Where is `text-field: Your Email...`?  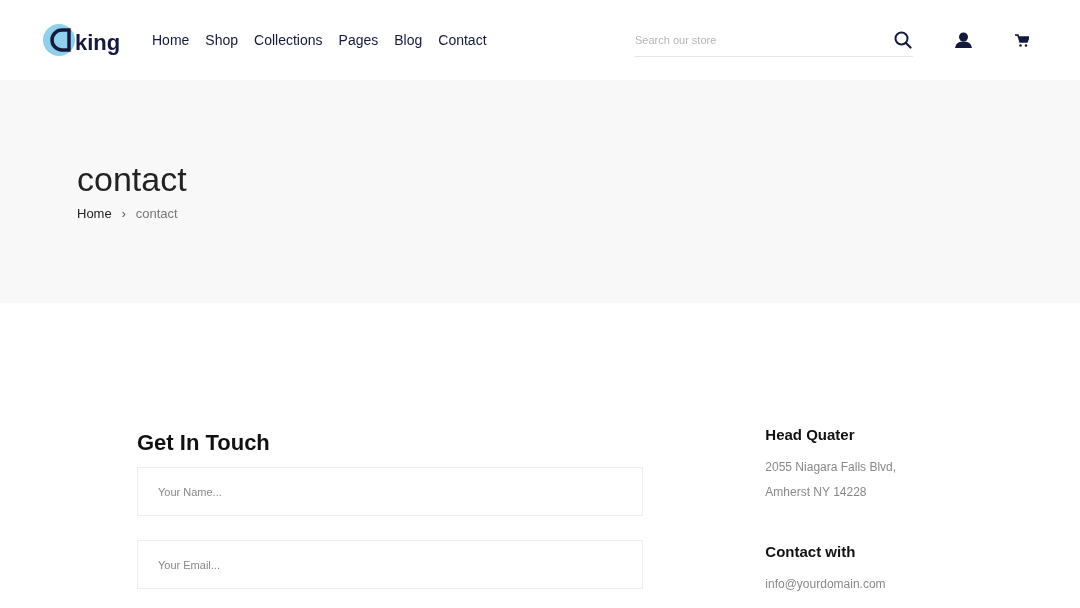
text-field: Your Email... is located at coordinates (390, 564).